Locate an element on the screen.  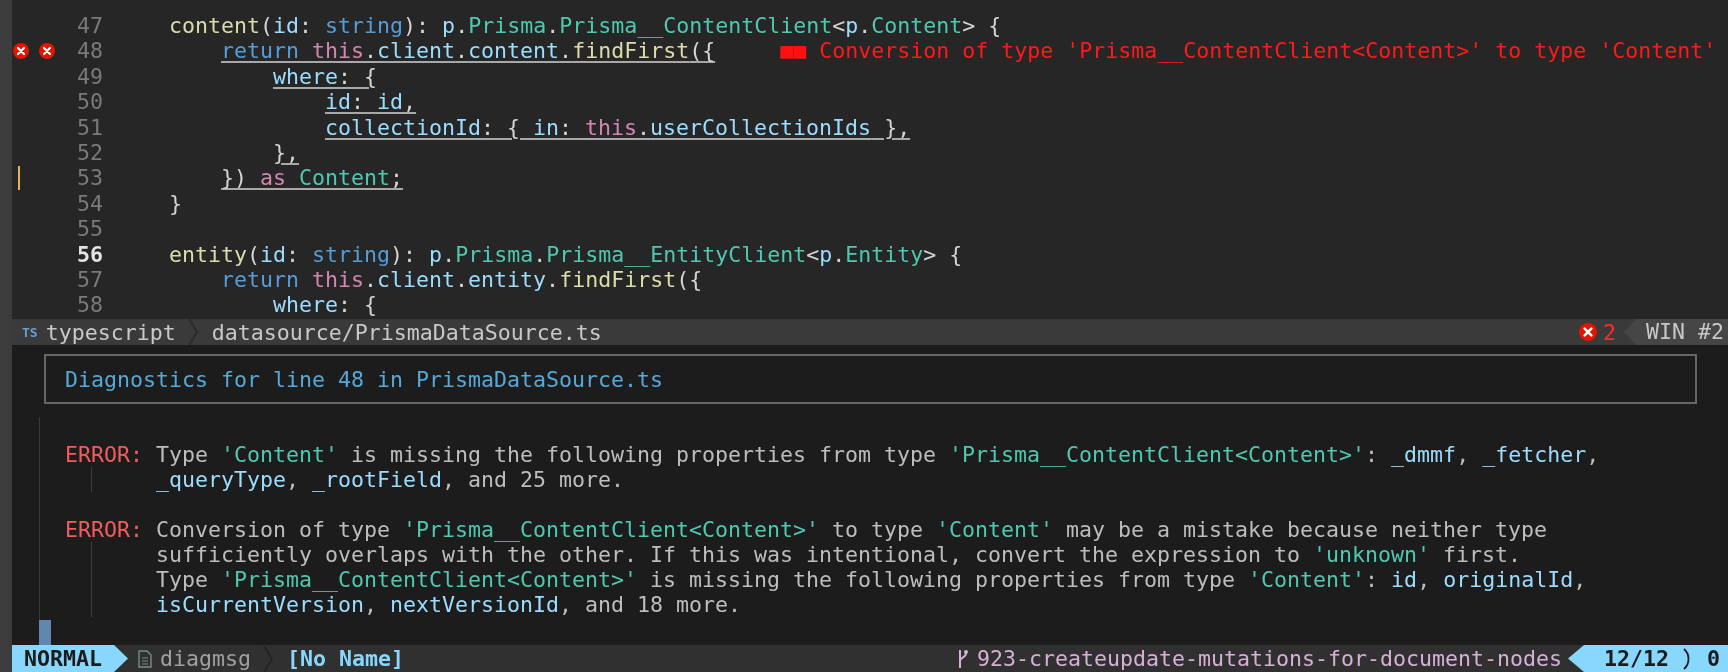
line-number: 56 is located at coordinates (89, 254).